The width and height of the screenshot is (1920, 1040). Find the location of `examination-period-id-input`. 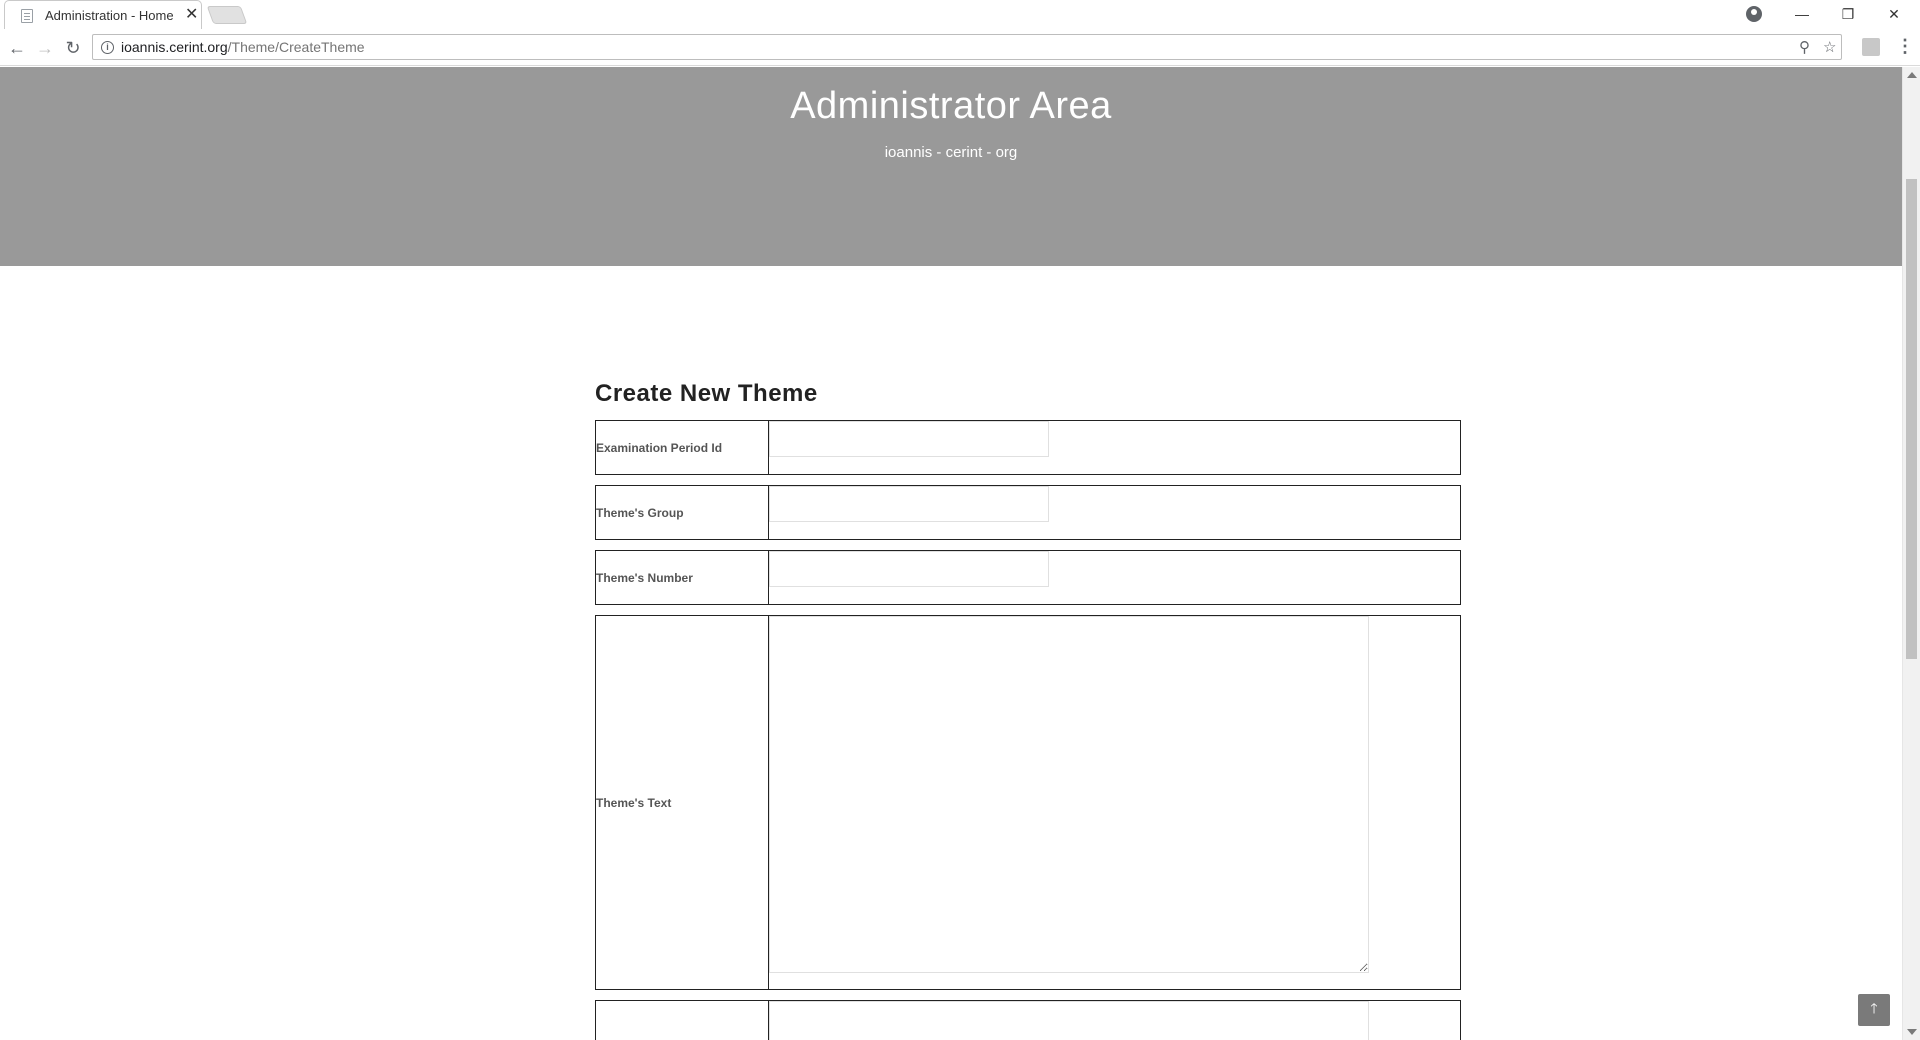

examination-period-id-input is located at coordinates (909, 439).